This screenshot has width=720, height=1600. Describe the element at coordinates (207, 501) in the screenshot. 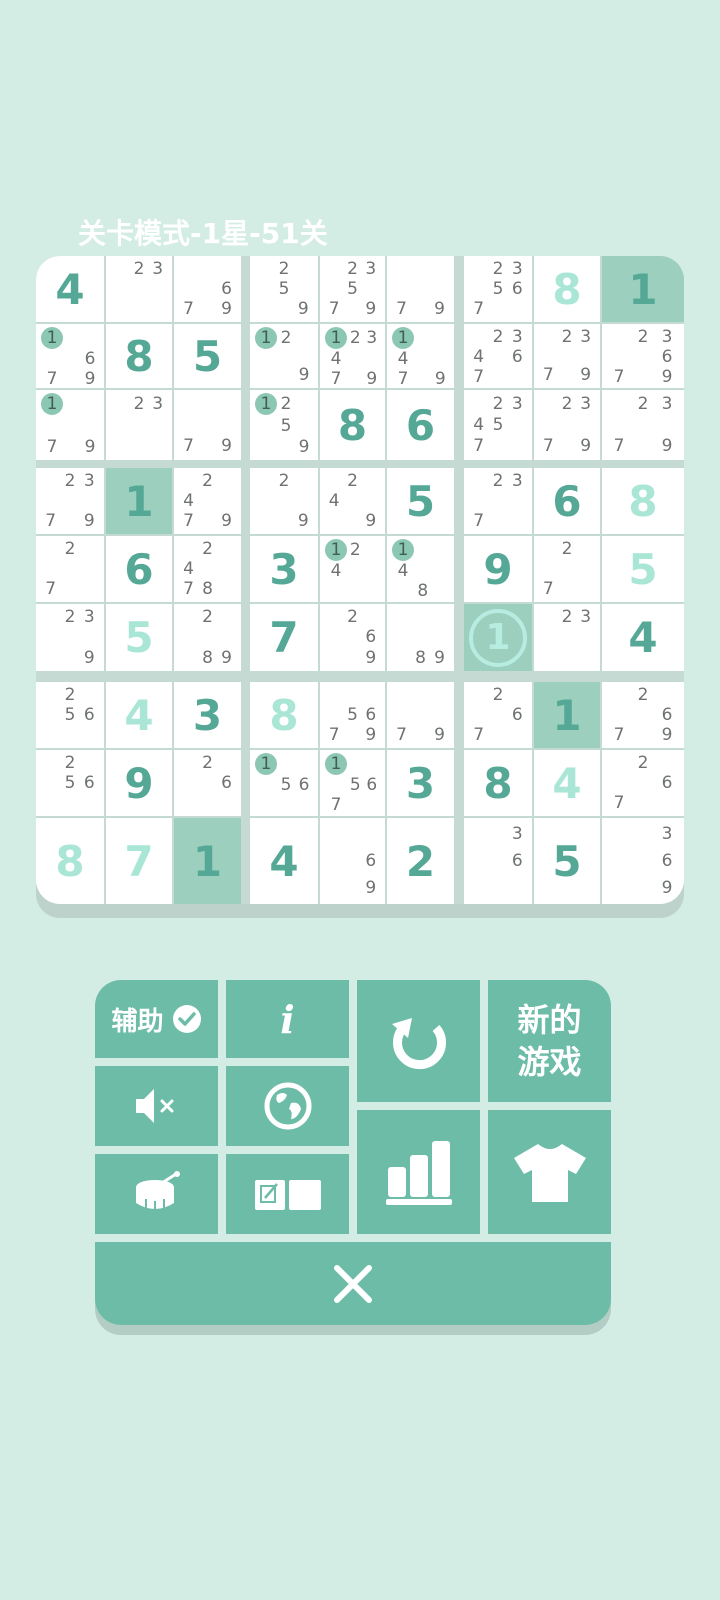

I see `sudoku-cell: 247 9` at that location.